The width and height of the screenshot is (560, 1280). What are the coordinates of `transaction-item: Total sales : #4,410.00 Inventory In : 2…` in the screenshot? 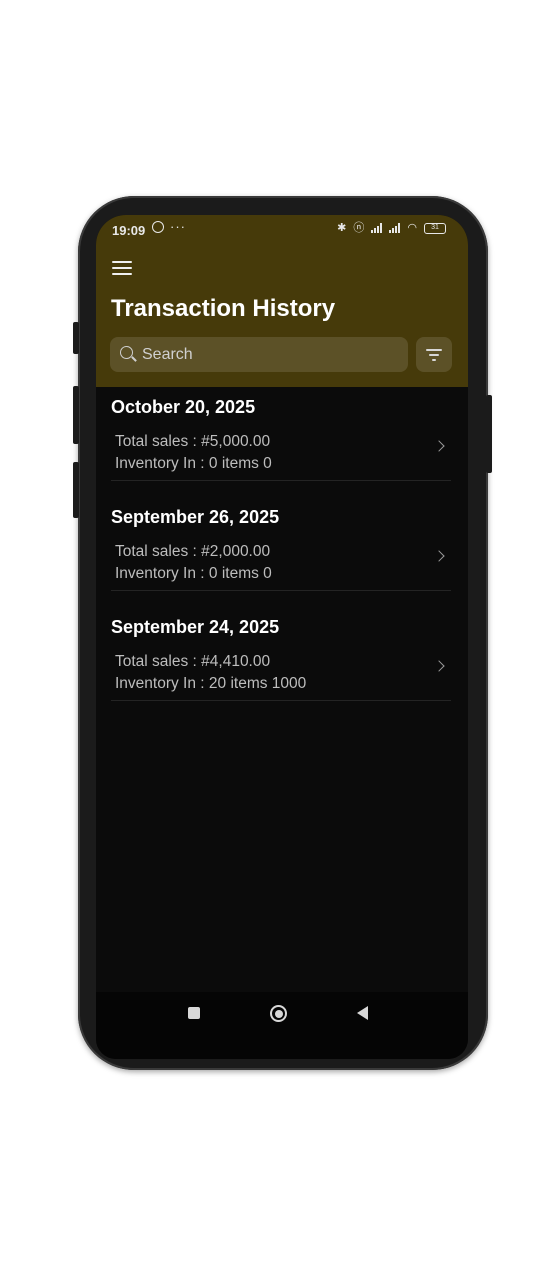 It's located at (281, 675).